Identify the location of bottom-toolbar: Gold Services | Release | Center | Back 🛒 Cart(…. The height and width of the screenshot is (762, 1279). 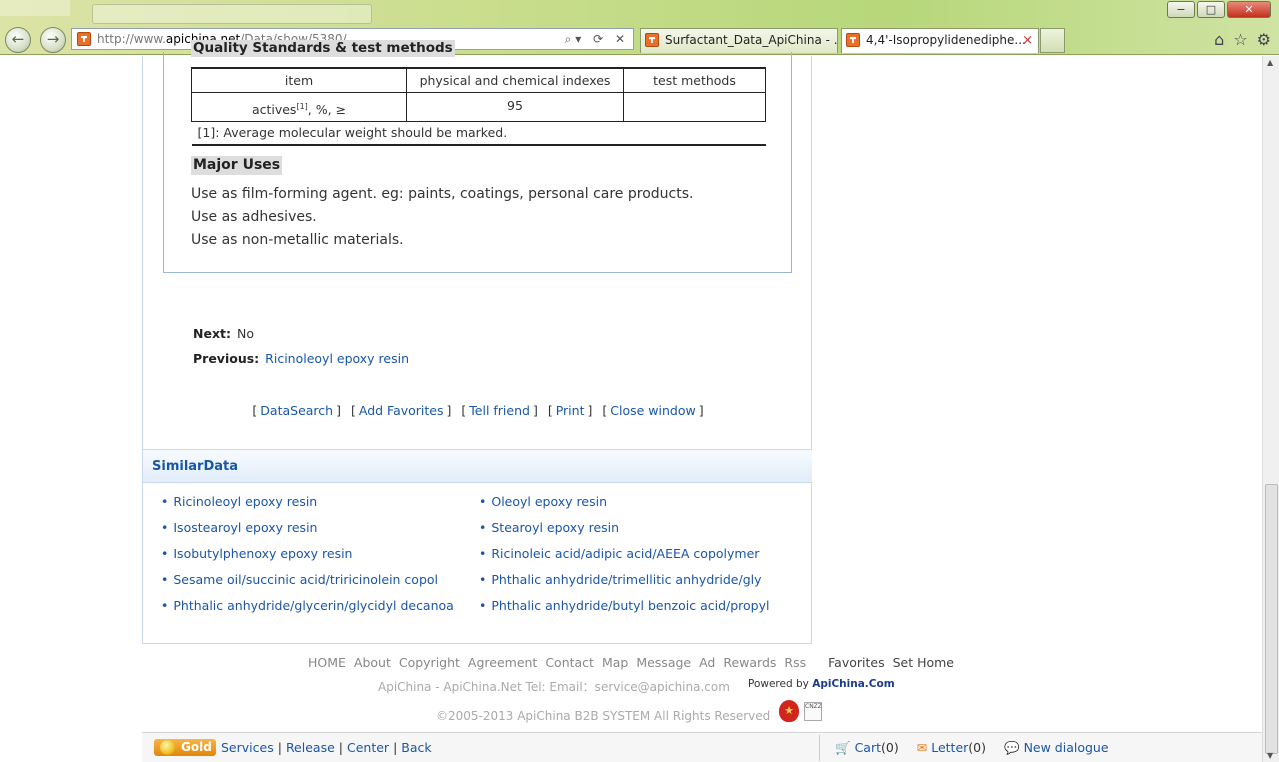
(702, 747).